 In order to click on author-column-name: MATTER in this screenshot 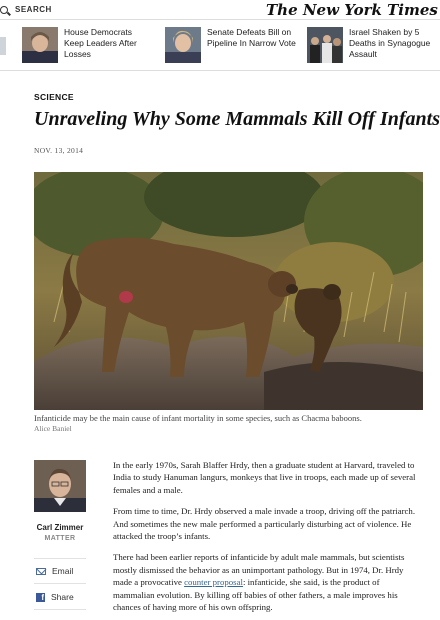, I will do `click(60, 538)`.